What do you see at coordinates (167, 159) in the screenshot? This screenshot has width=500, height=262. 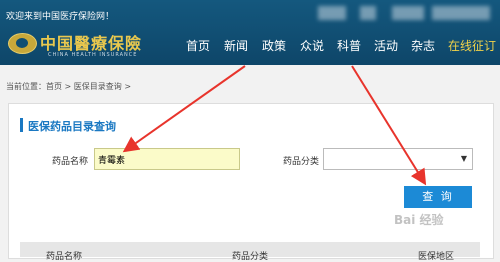 I see `drug-name-input` at bounding box center [167, 159].